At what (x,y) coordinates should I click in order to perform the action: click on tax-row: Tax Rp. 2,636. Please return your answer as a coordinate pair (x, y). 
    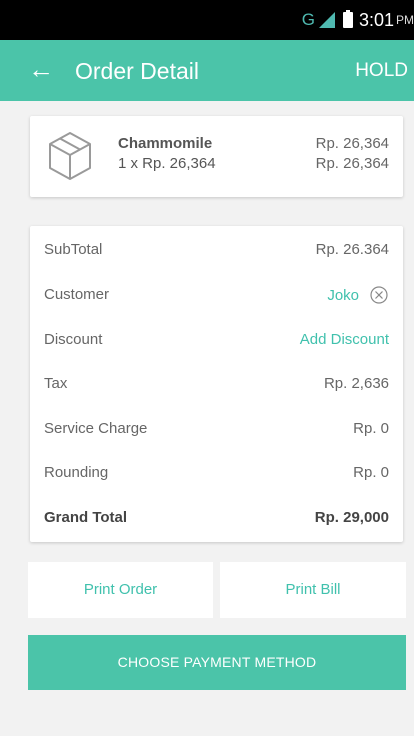
    Looking at the image, I should click on (216, 384).